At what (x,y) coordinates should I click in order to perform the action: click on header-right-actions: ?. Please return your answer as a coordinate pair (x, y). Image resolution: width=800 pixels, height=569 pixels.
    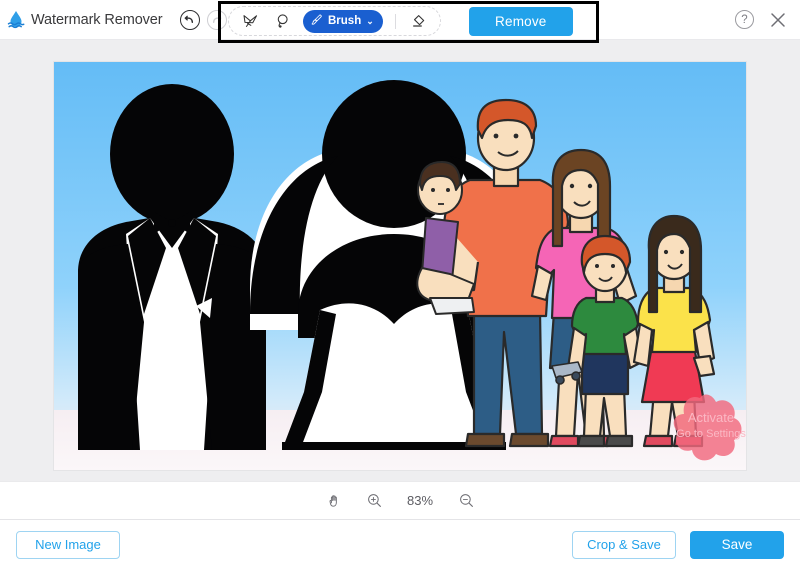
    Looking at the image, I should click on (761, 20).